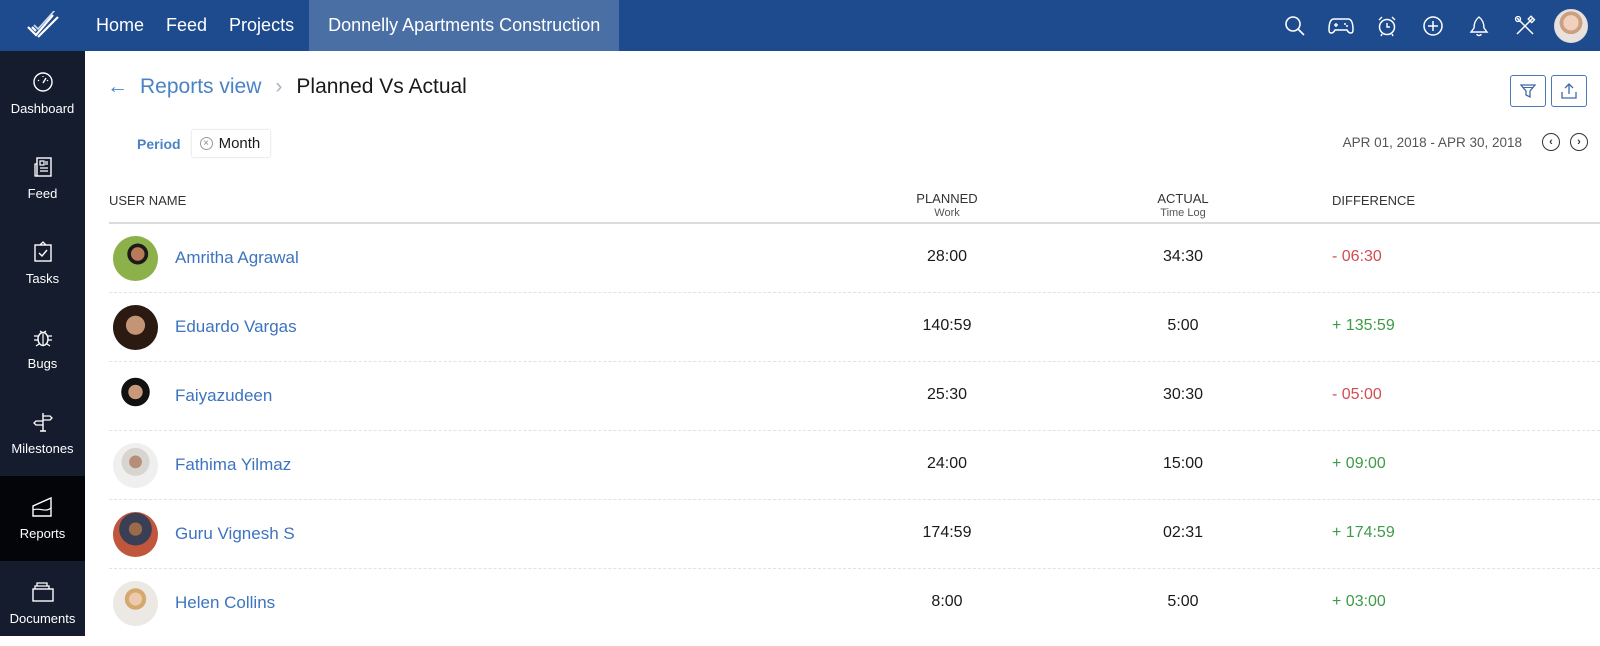 The height and width of the screenshot is (646, 1600). Describe the element at coordinates (120, 25) in the screenshot. I see `nav-home: Home` at that location.